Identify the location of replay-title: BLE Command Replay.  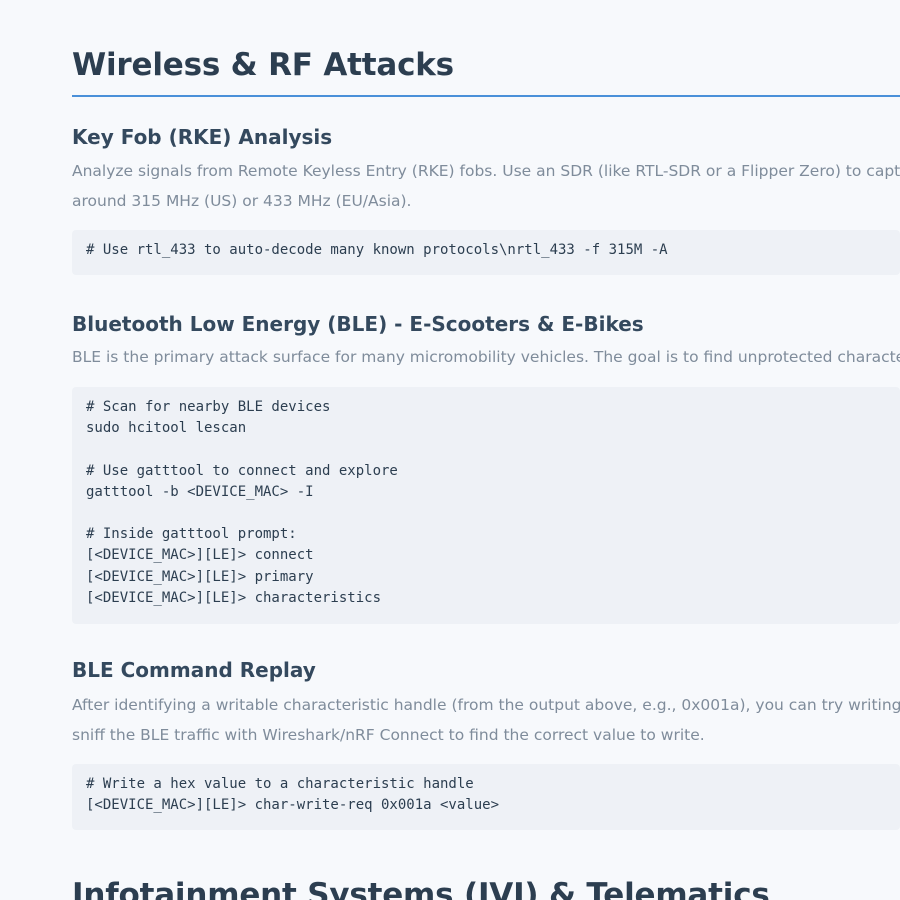
(194, 670).